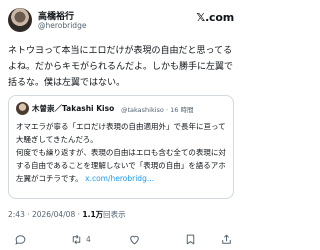  Describe the element at coordinates (62, 25) in the screenshot. I see `author-handle: @herobridge` at that location.